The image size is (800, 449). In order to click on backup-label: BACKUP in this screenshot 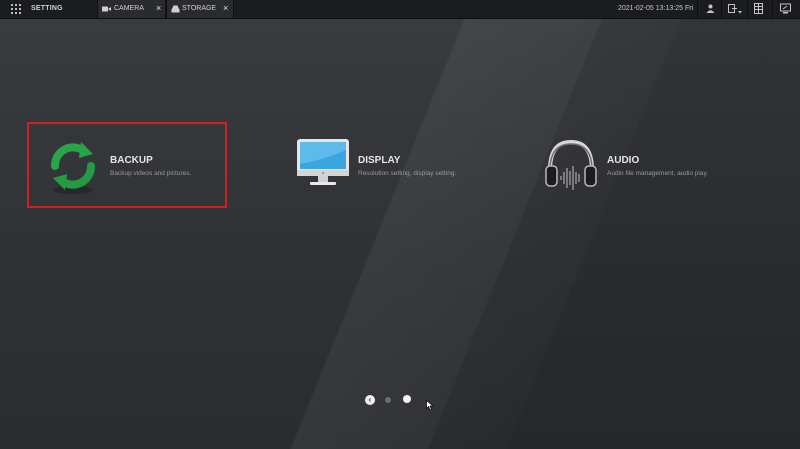, I will do `click(131, 160)`.